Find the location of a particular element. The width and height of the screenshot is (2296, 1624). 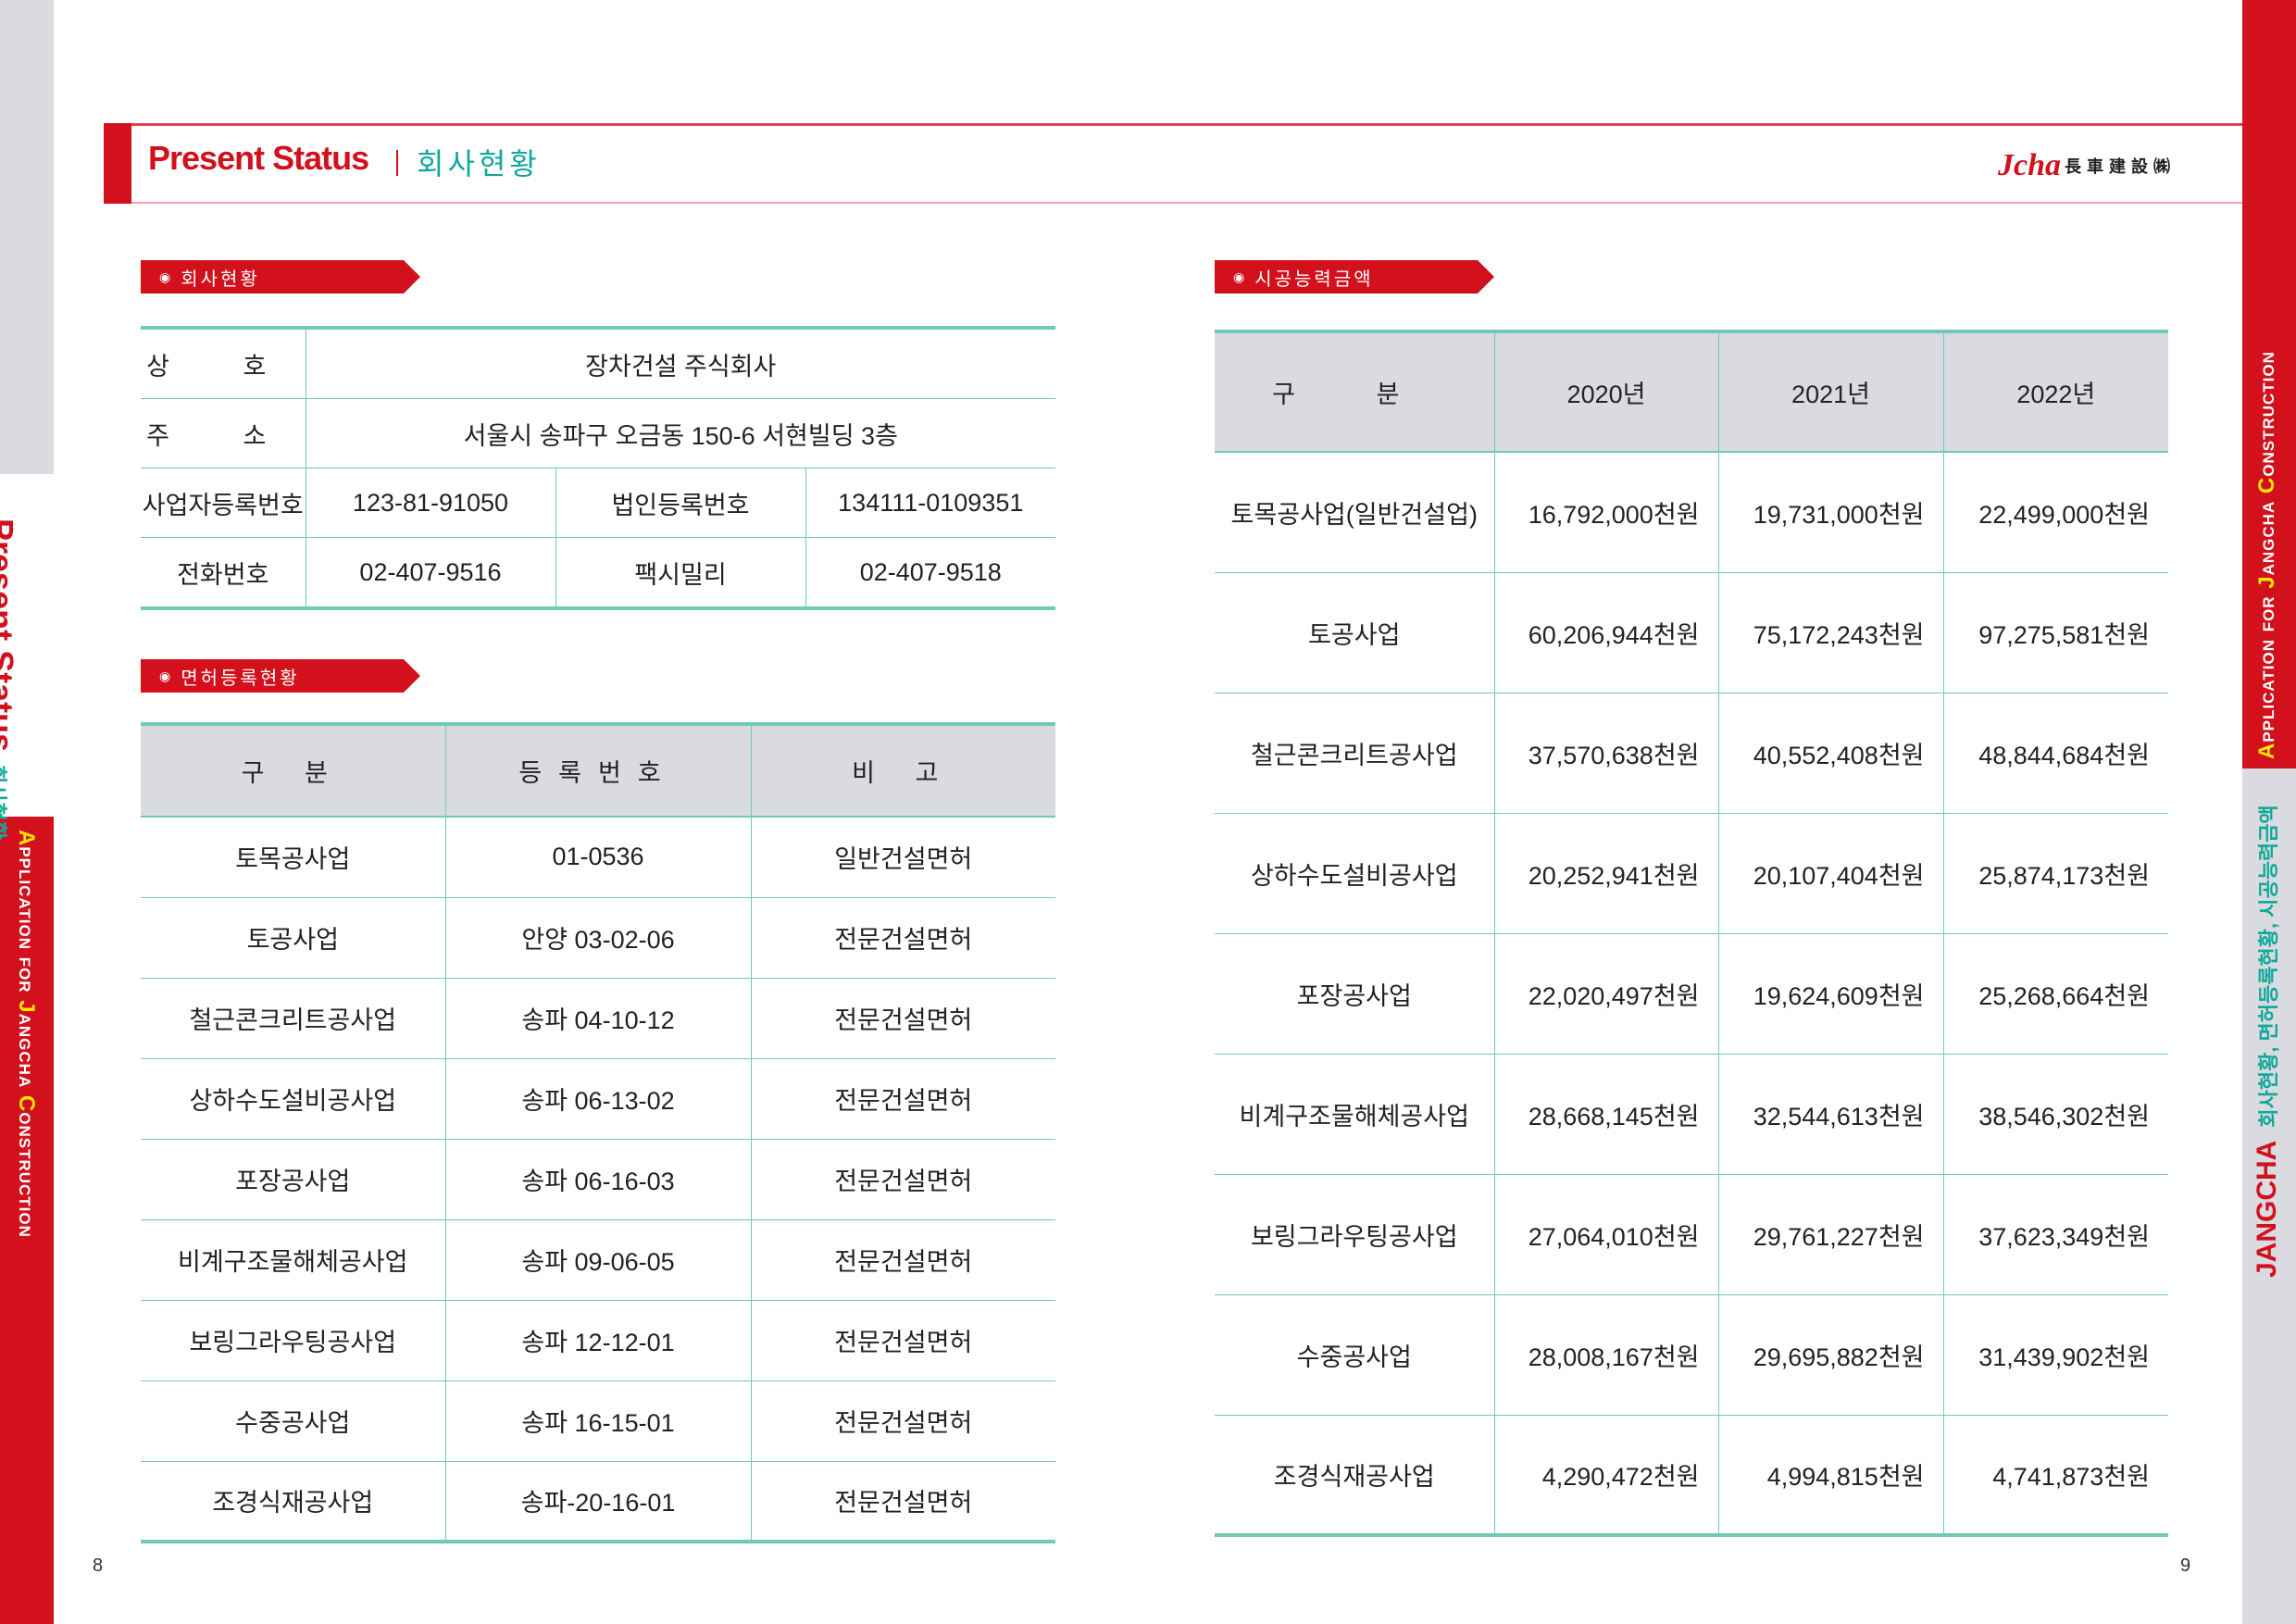

section-label-license: ◉ 면허등록현황 is located at coordinates (280, 676).